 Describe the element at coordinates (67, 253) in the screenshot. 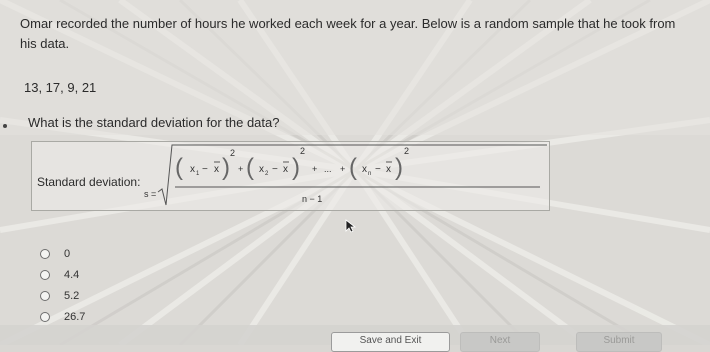

I see `choice-label: 0` at that location.